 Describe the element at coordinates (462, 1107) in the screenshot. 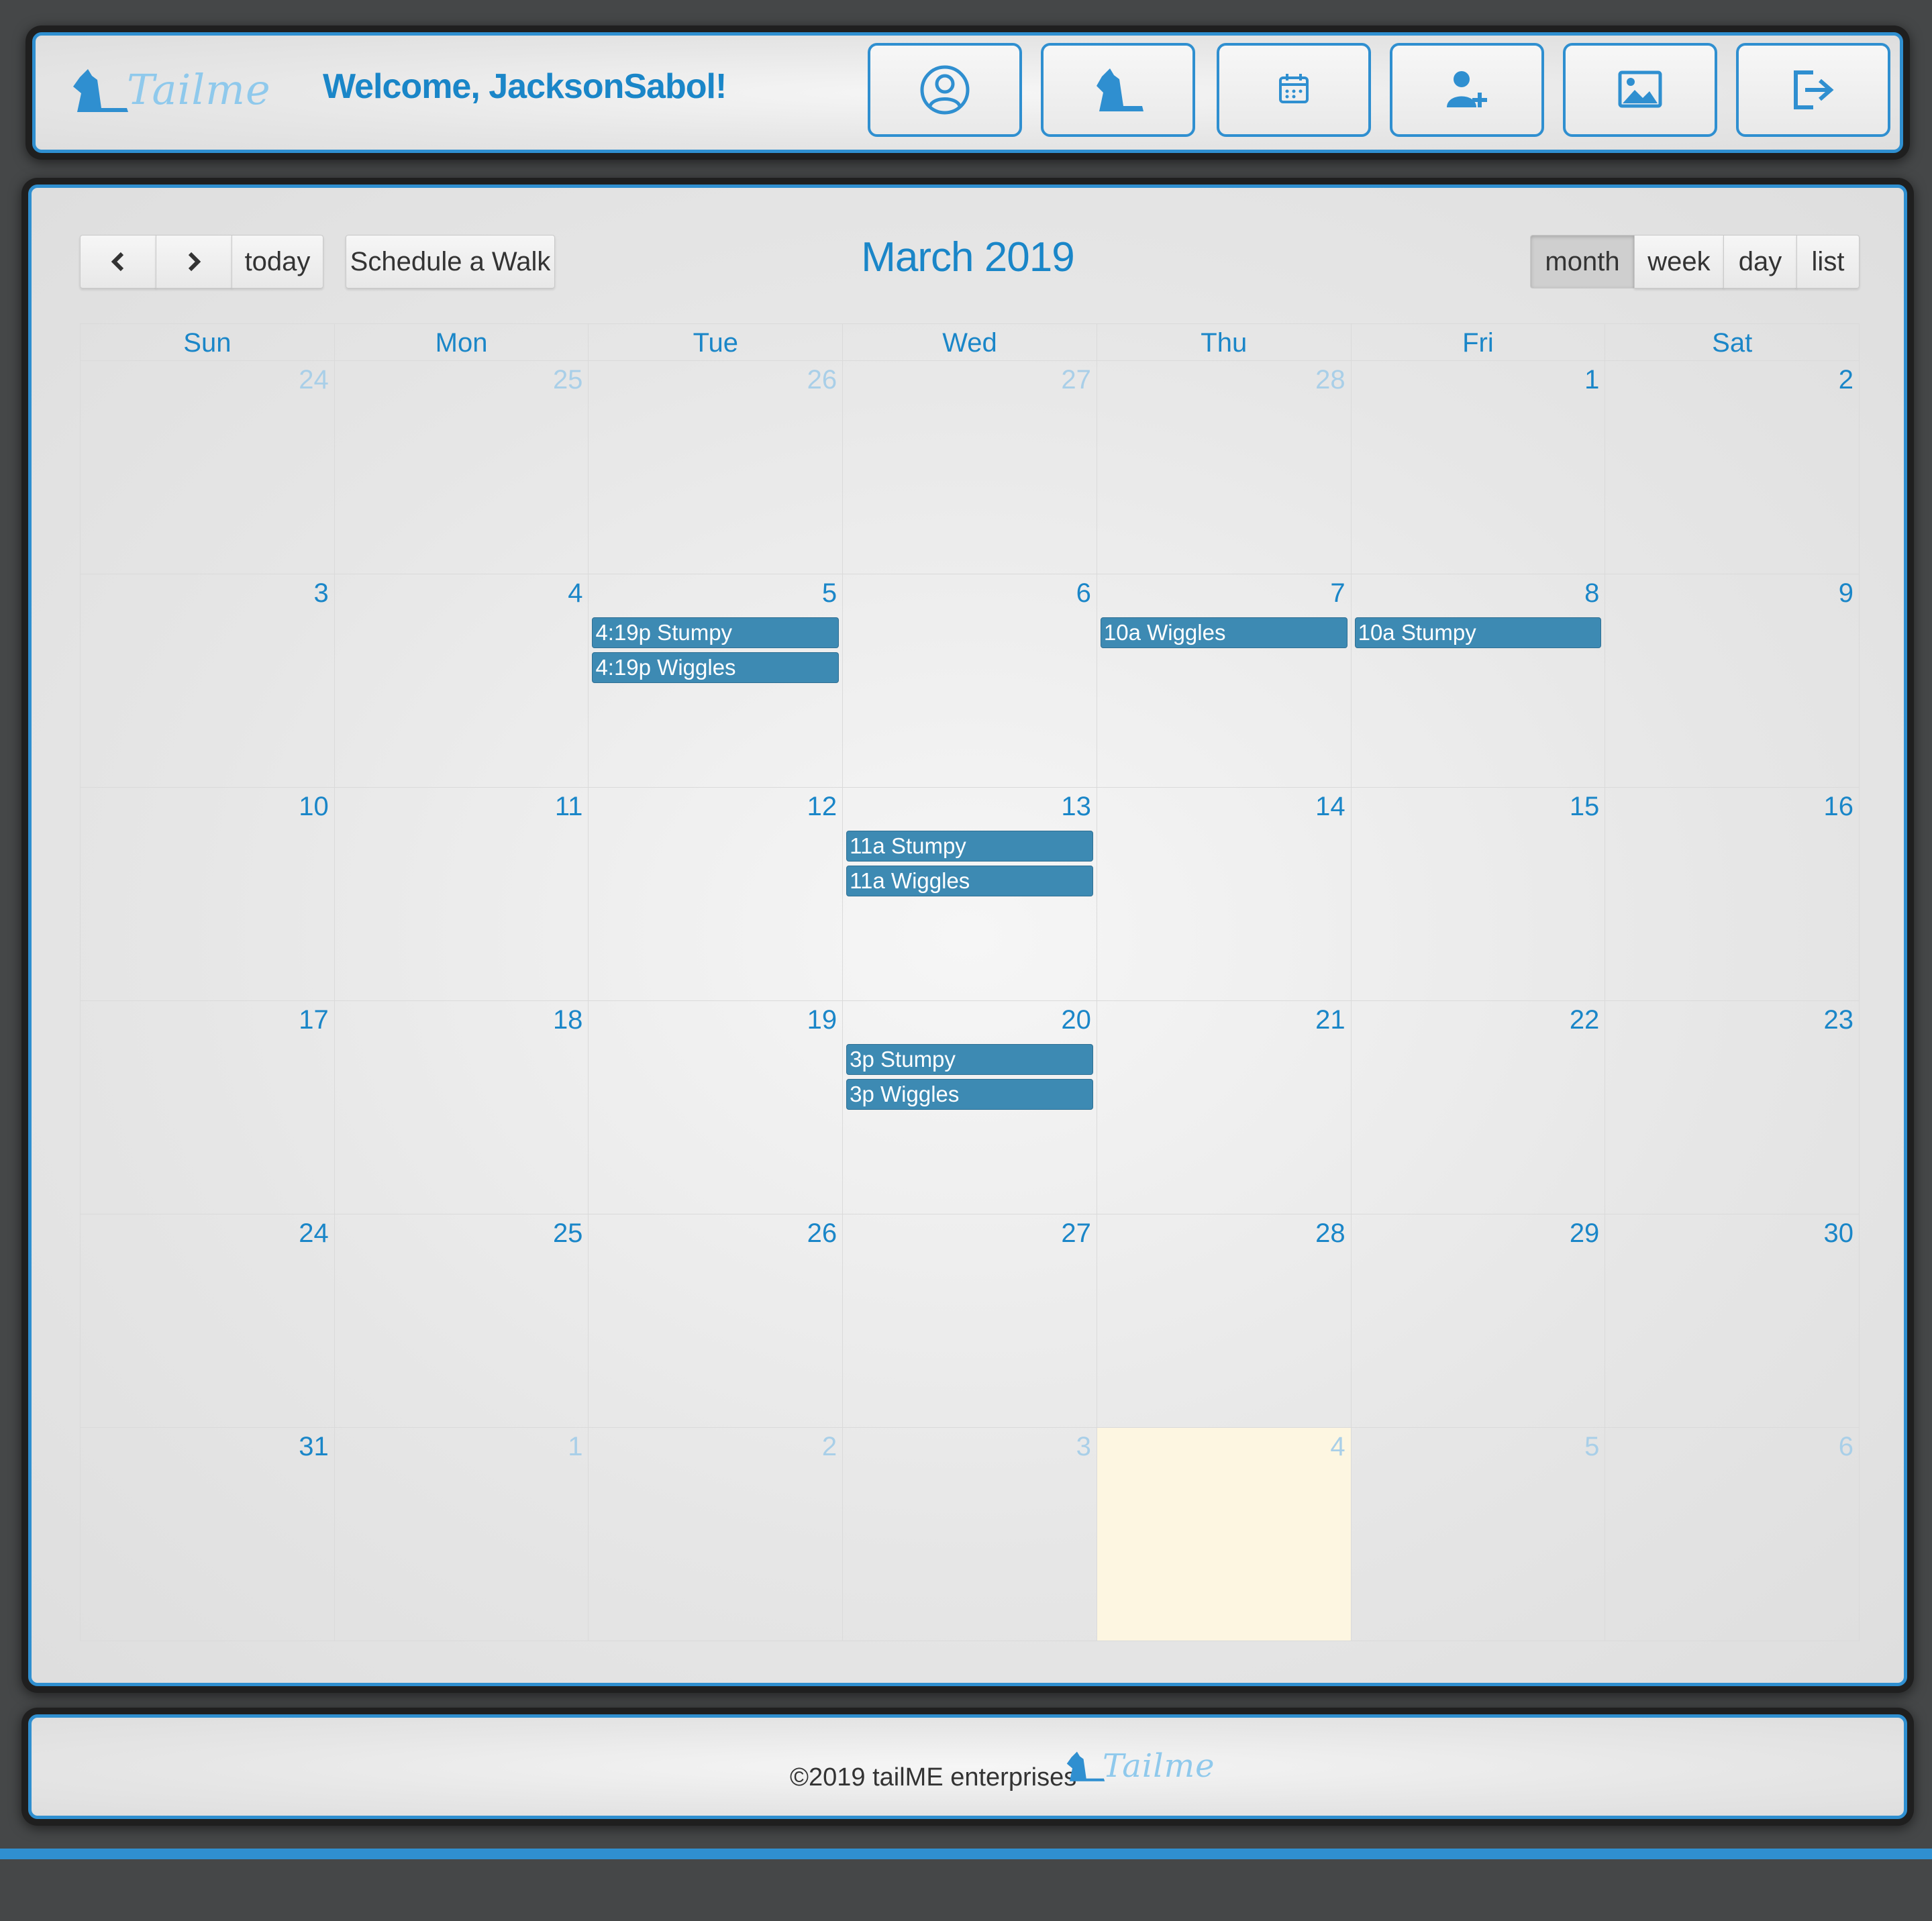

I see `day-cell: 18` at that location.